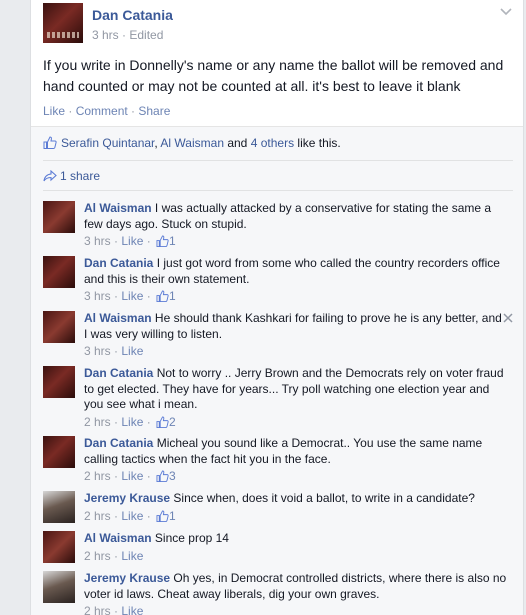  I want to click on comment-link: Comment, so click(102, 111).